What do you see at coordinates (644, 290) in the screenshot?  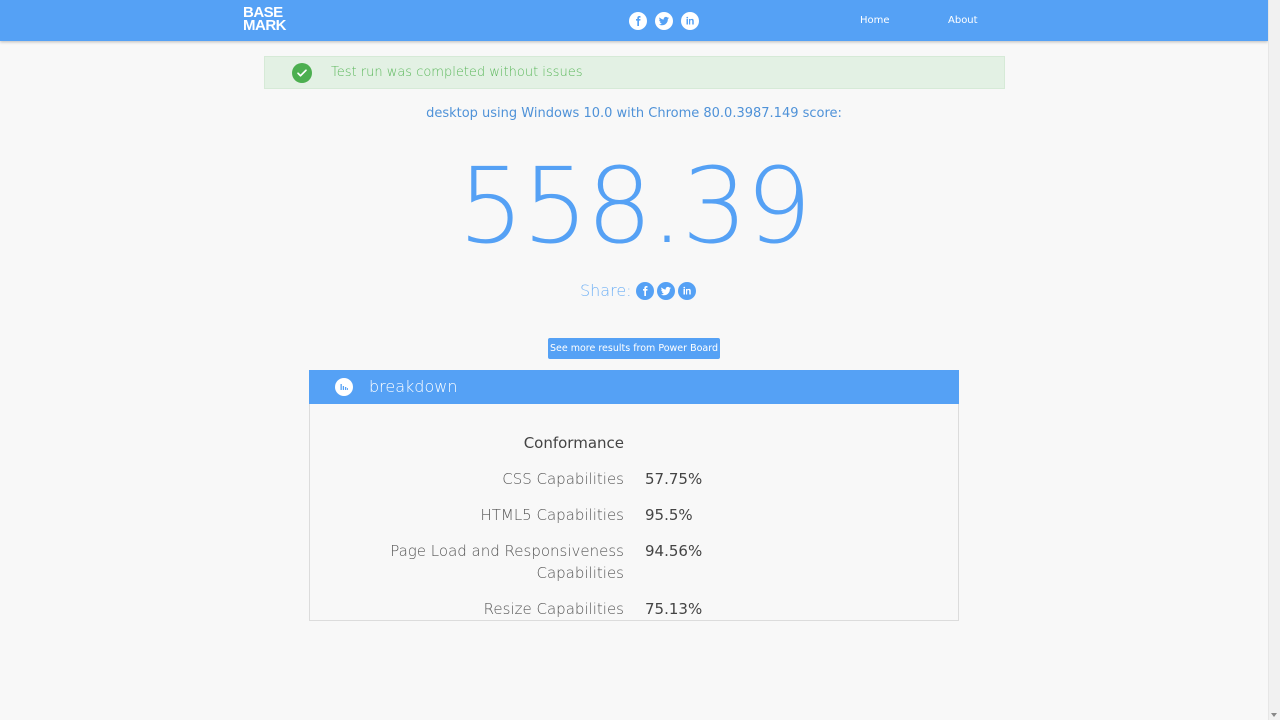 I see `share-facebook-icon` at bounding box center [644, 290].